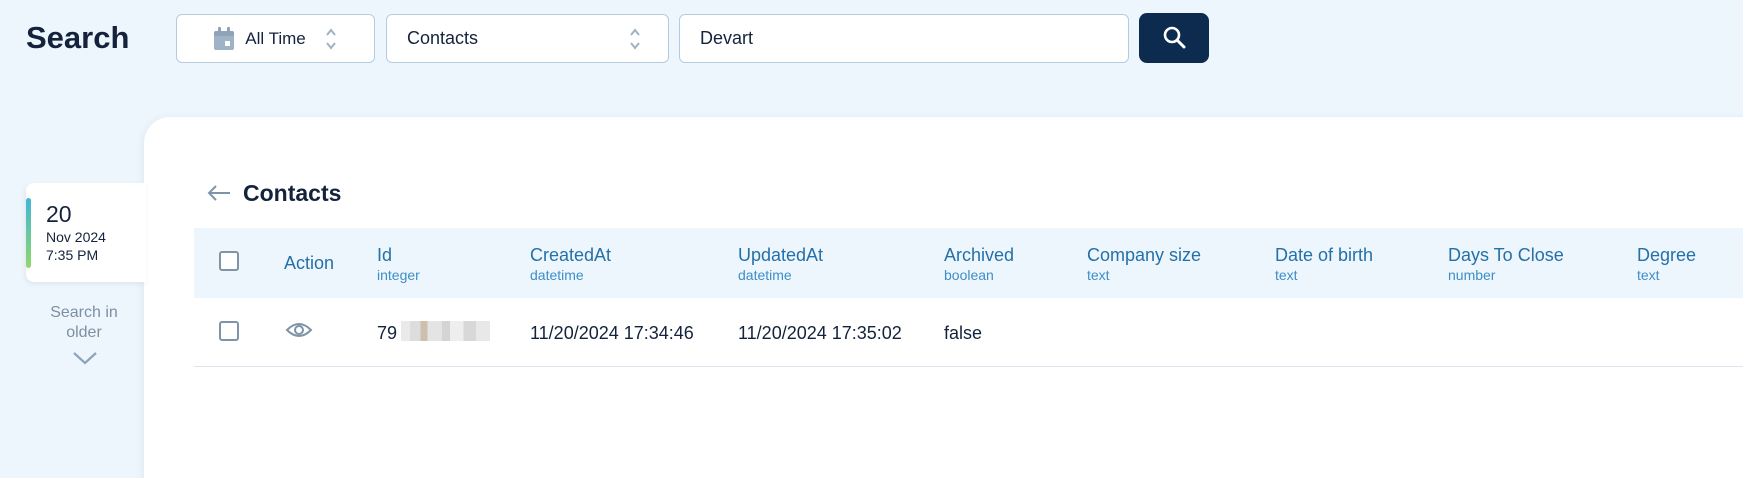 This screenshot has height=478, width=1743. I want to click on column-header-date-of-birth: Date of birth text, so click(1324, 264).